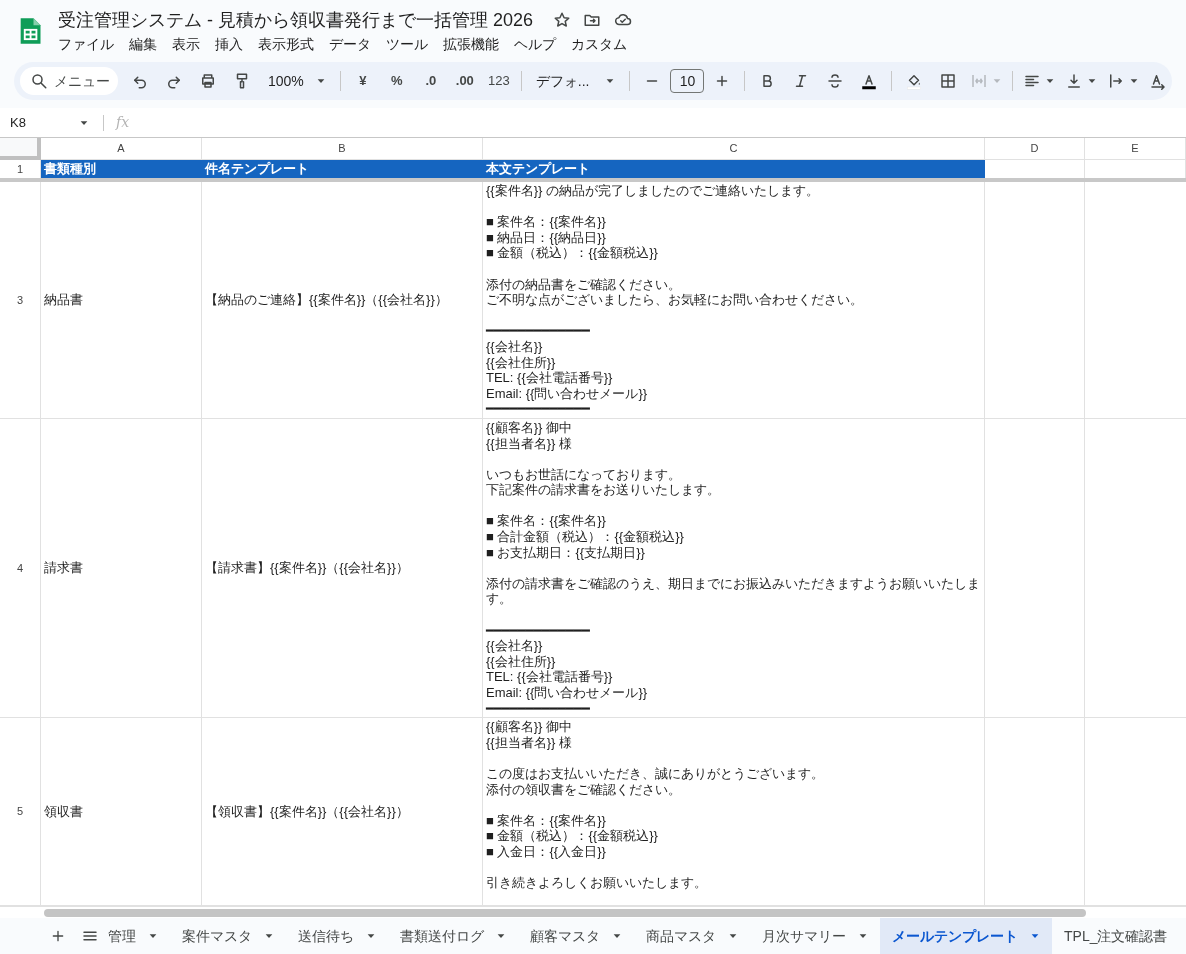  What do you see at coordinates (337, 936) in the screenshot?
I see `sheet-tab: 送信待ち` at bounding box center [337, 936].